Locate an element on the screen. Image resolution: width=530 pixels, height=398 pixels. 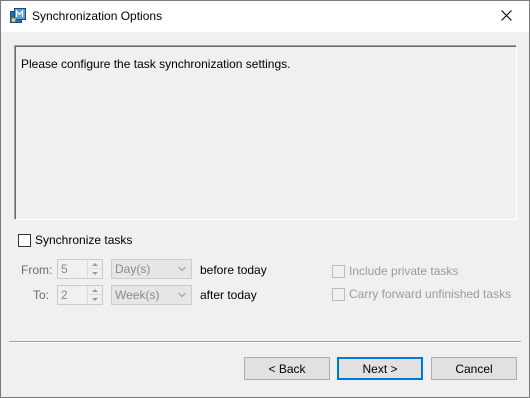
app-logo-icon is located at coordinates (18, 16).